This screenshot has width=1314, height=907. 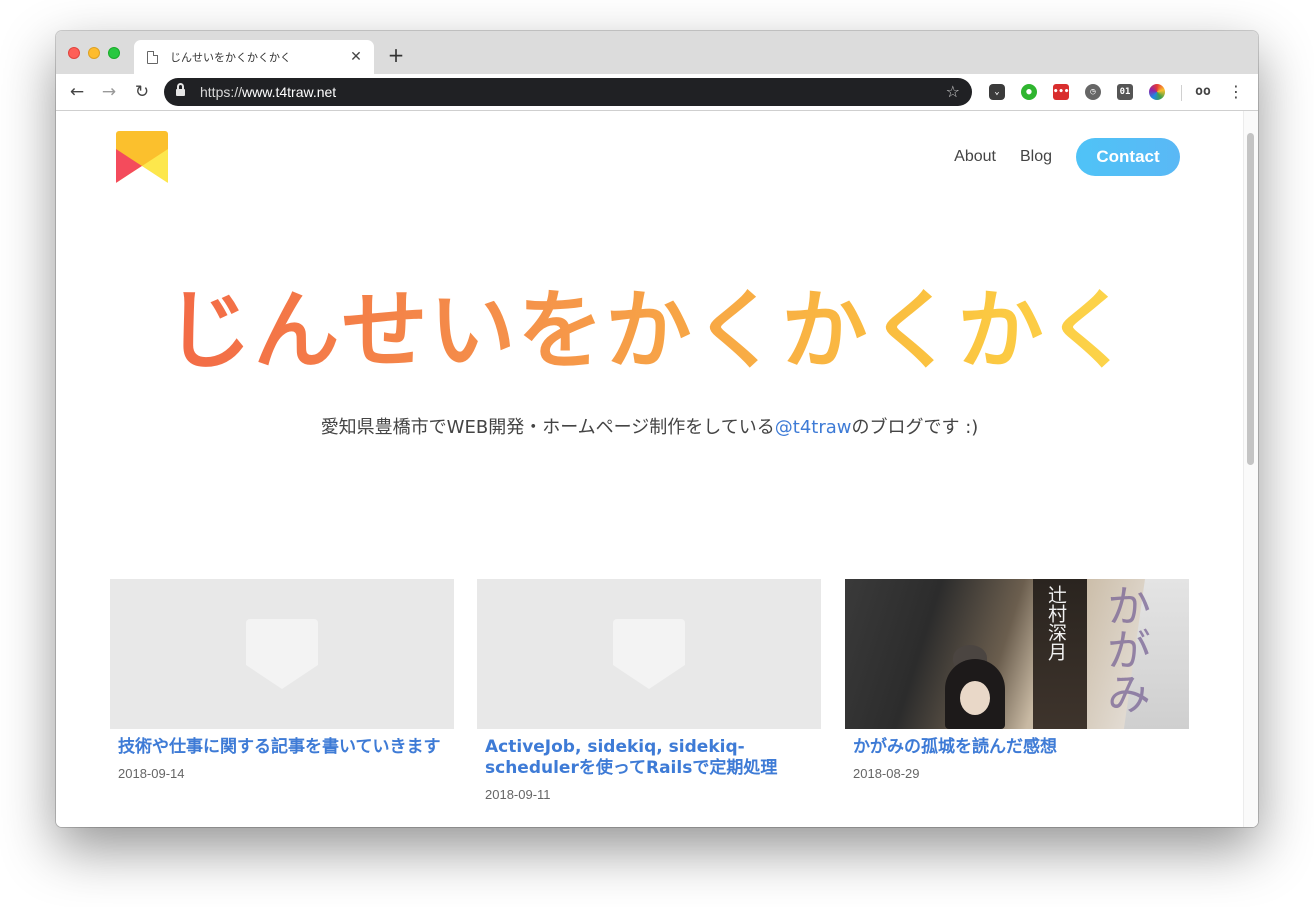 What do you see at coordinates (230, 57) in the screenshot?
I see `tab-title: じんせいをかくかくかく` at bounding box center [230, 57].